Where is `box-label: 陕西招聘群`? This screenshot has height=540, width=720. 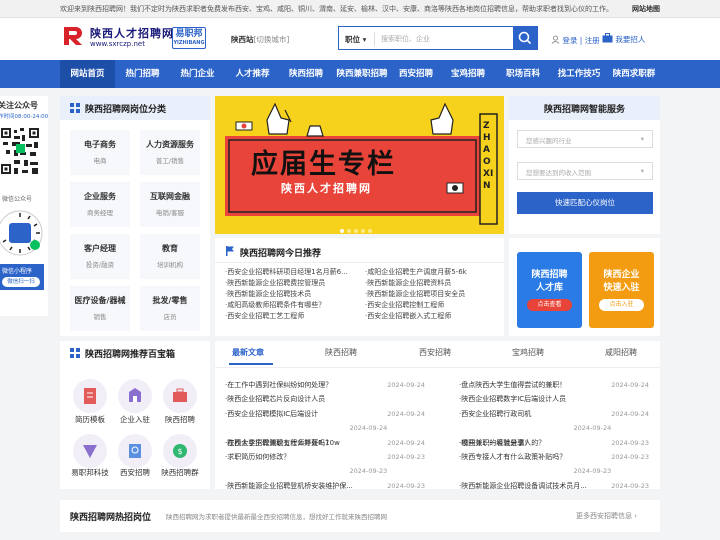
box-label: 陕西招聘群 is located at coordinates (180, 472).